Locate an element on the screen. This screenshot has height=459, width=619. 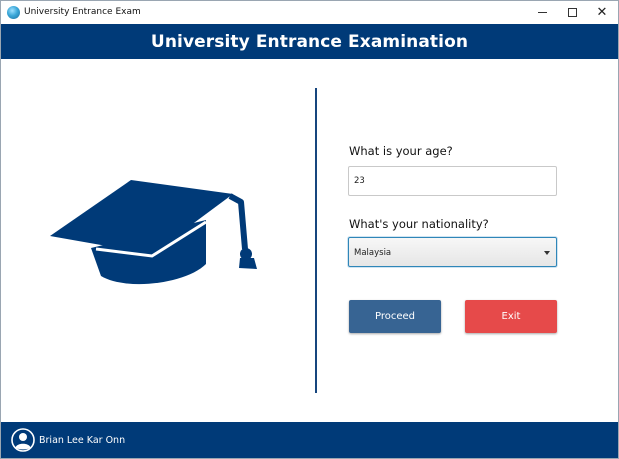
graduation-cap-icon is located at coordinates (153, 232).